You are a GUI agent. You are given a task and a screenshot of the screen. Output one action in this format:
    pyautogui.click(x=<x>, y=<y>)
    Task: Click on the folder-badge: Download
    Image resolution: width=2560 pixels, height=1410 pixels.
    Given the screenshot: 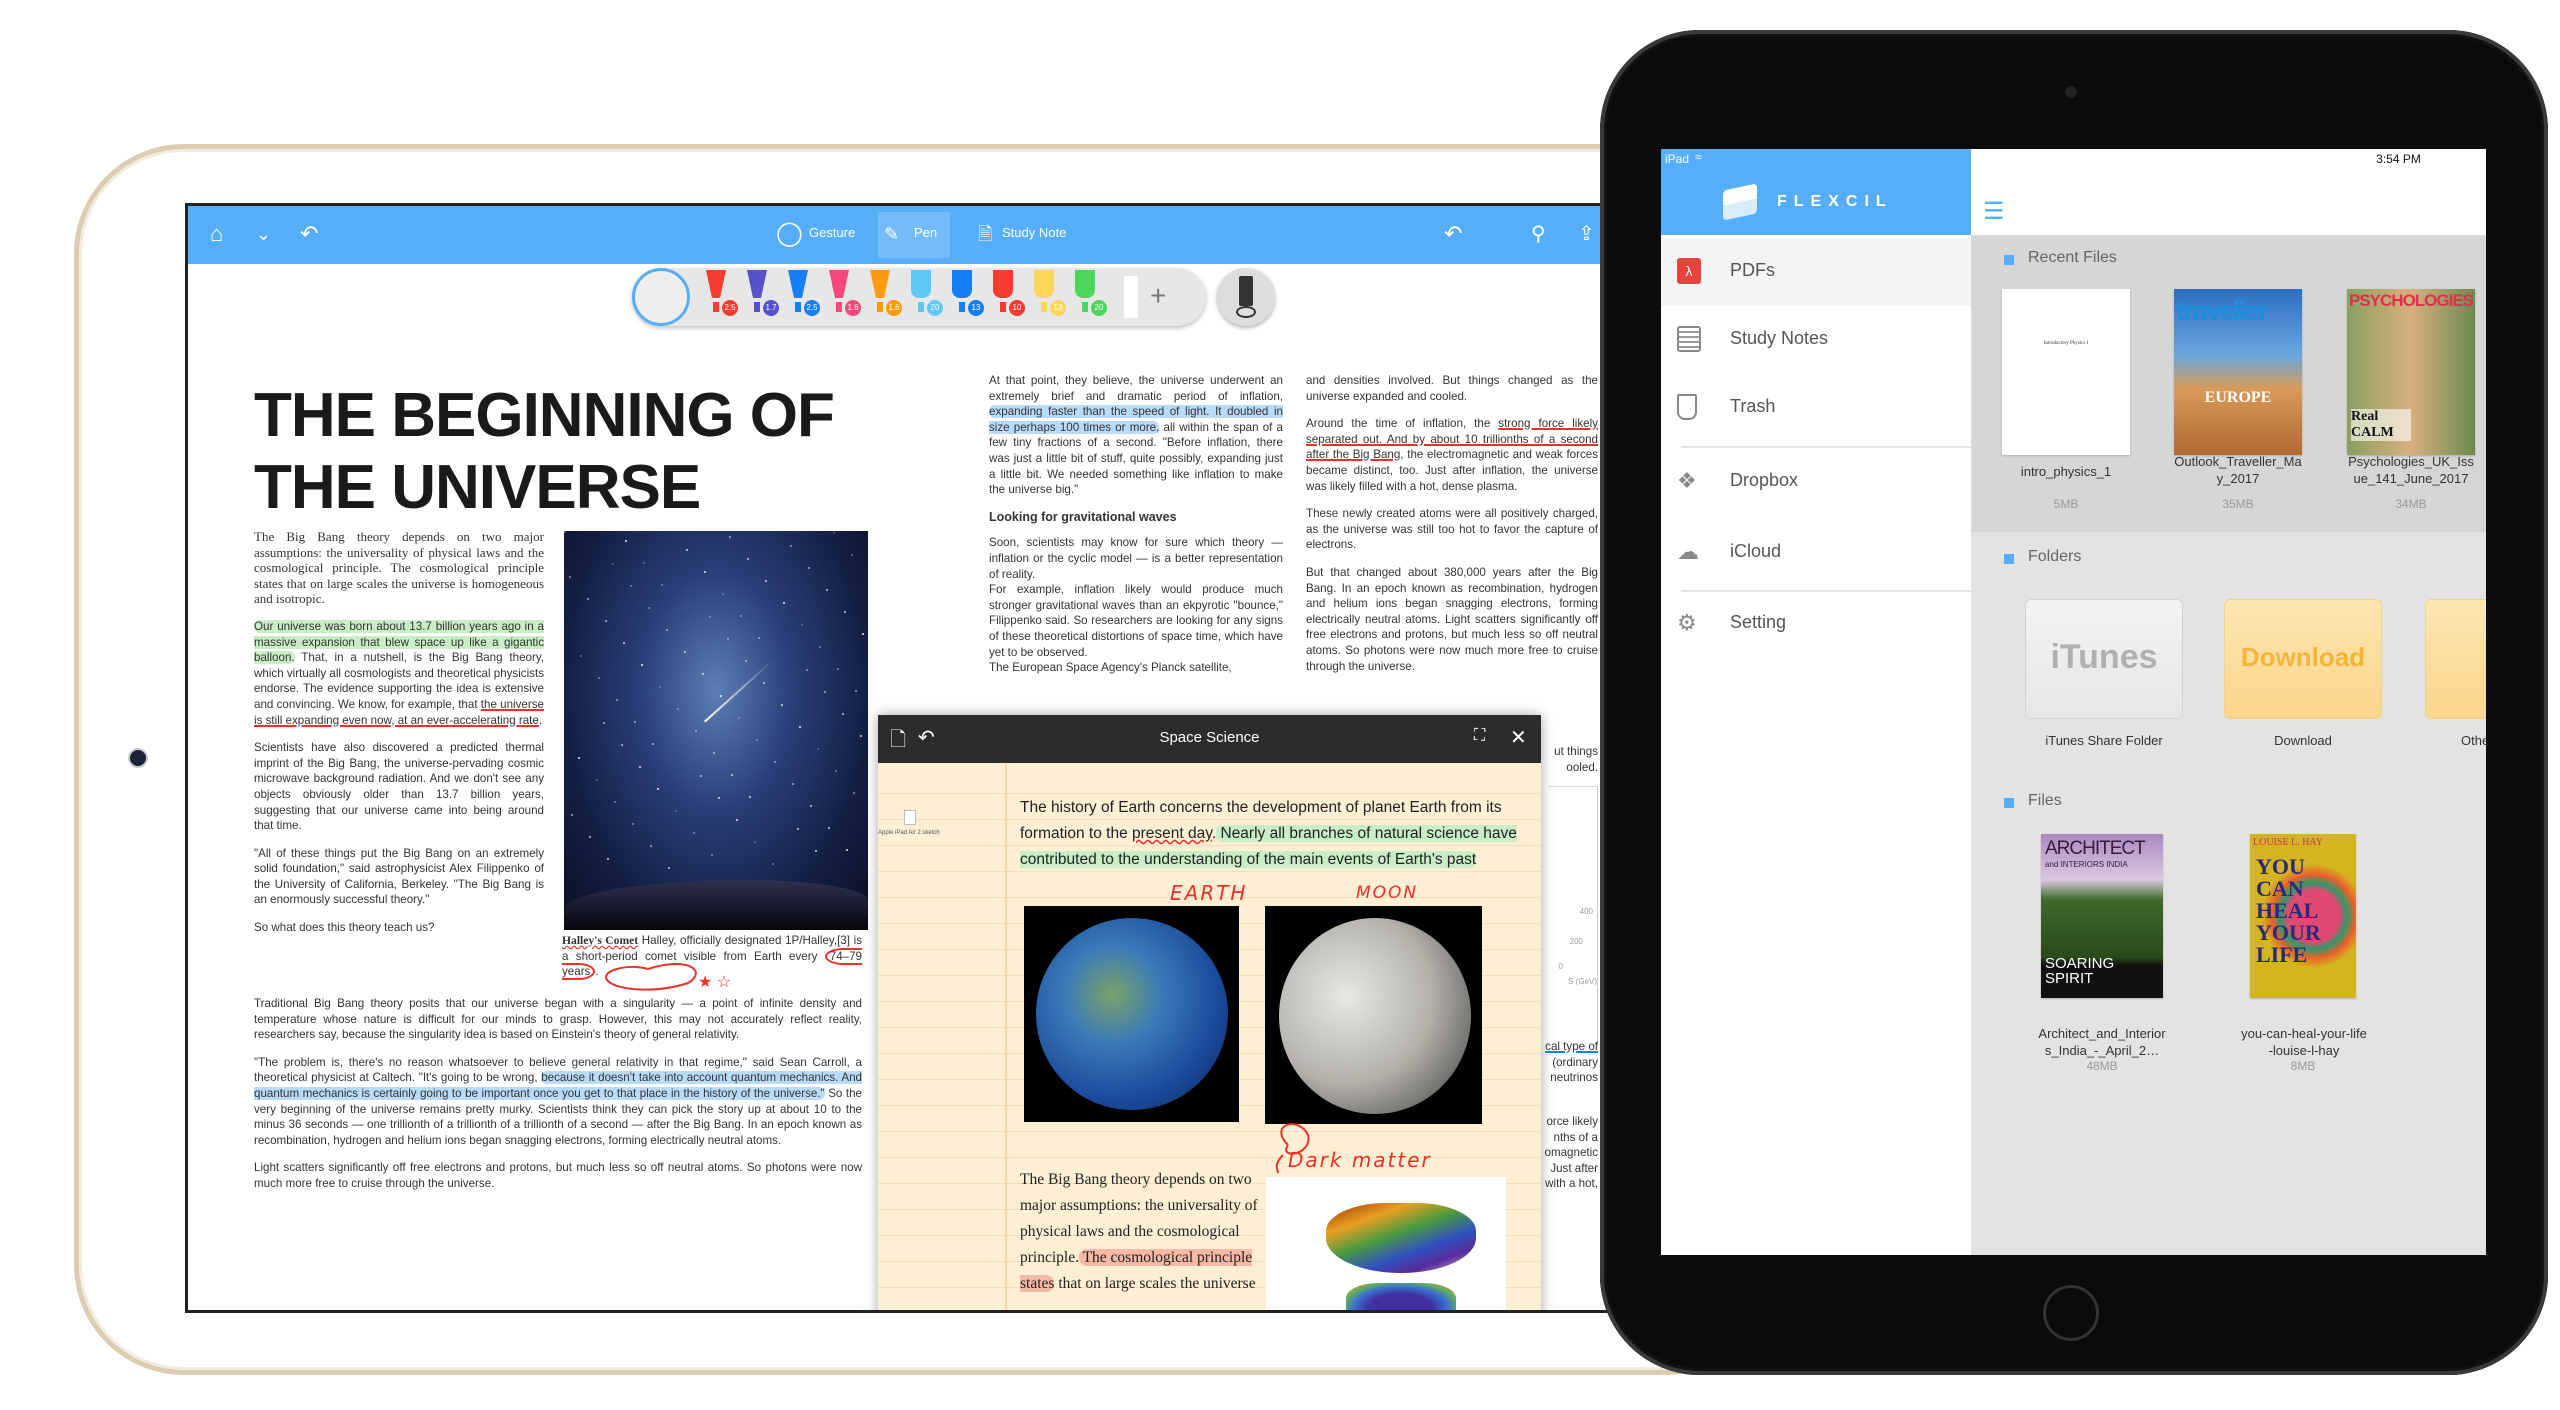 What is the action you would take?
    pyautogui.click(x=2303, y=657)
    